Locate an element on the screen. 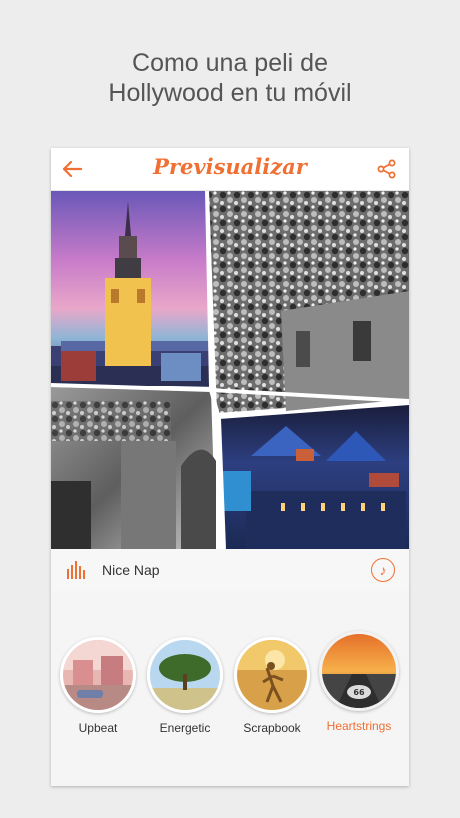 This screenshot has height=818, width=460. theme-label: Upbeat is located at coordinates (98, 728).